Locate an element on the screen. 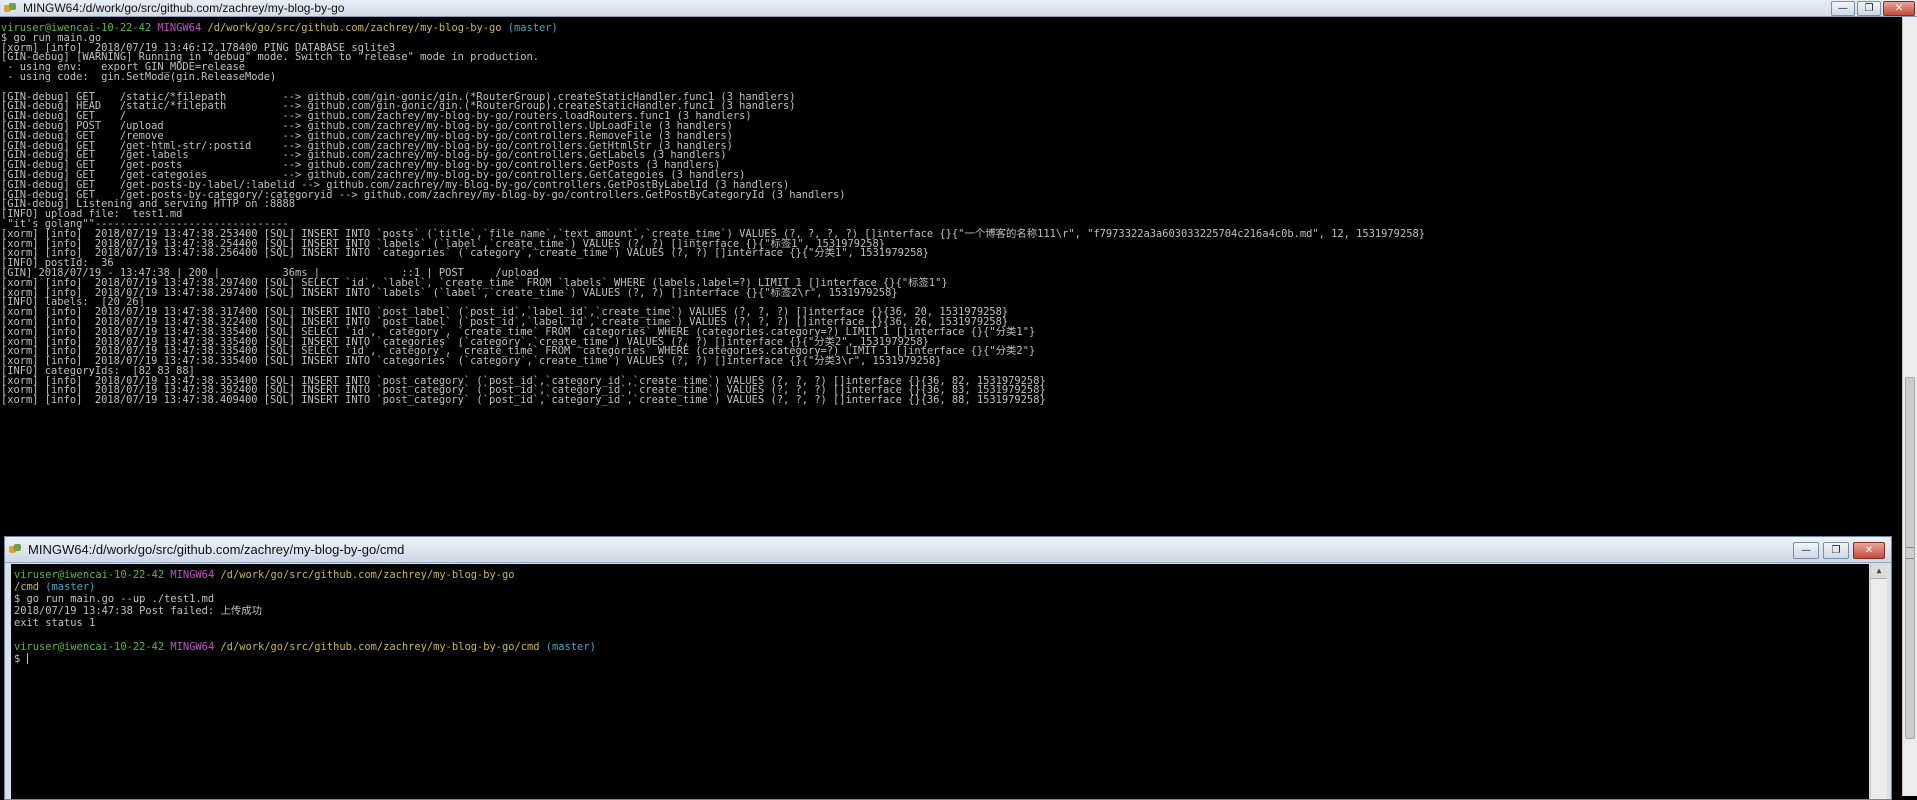  output-line: exit status 1 is located at coordinates (55, 623).